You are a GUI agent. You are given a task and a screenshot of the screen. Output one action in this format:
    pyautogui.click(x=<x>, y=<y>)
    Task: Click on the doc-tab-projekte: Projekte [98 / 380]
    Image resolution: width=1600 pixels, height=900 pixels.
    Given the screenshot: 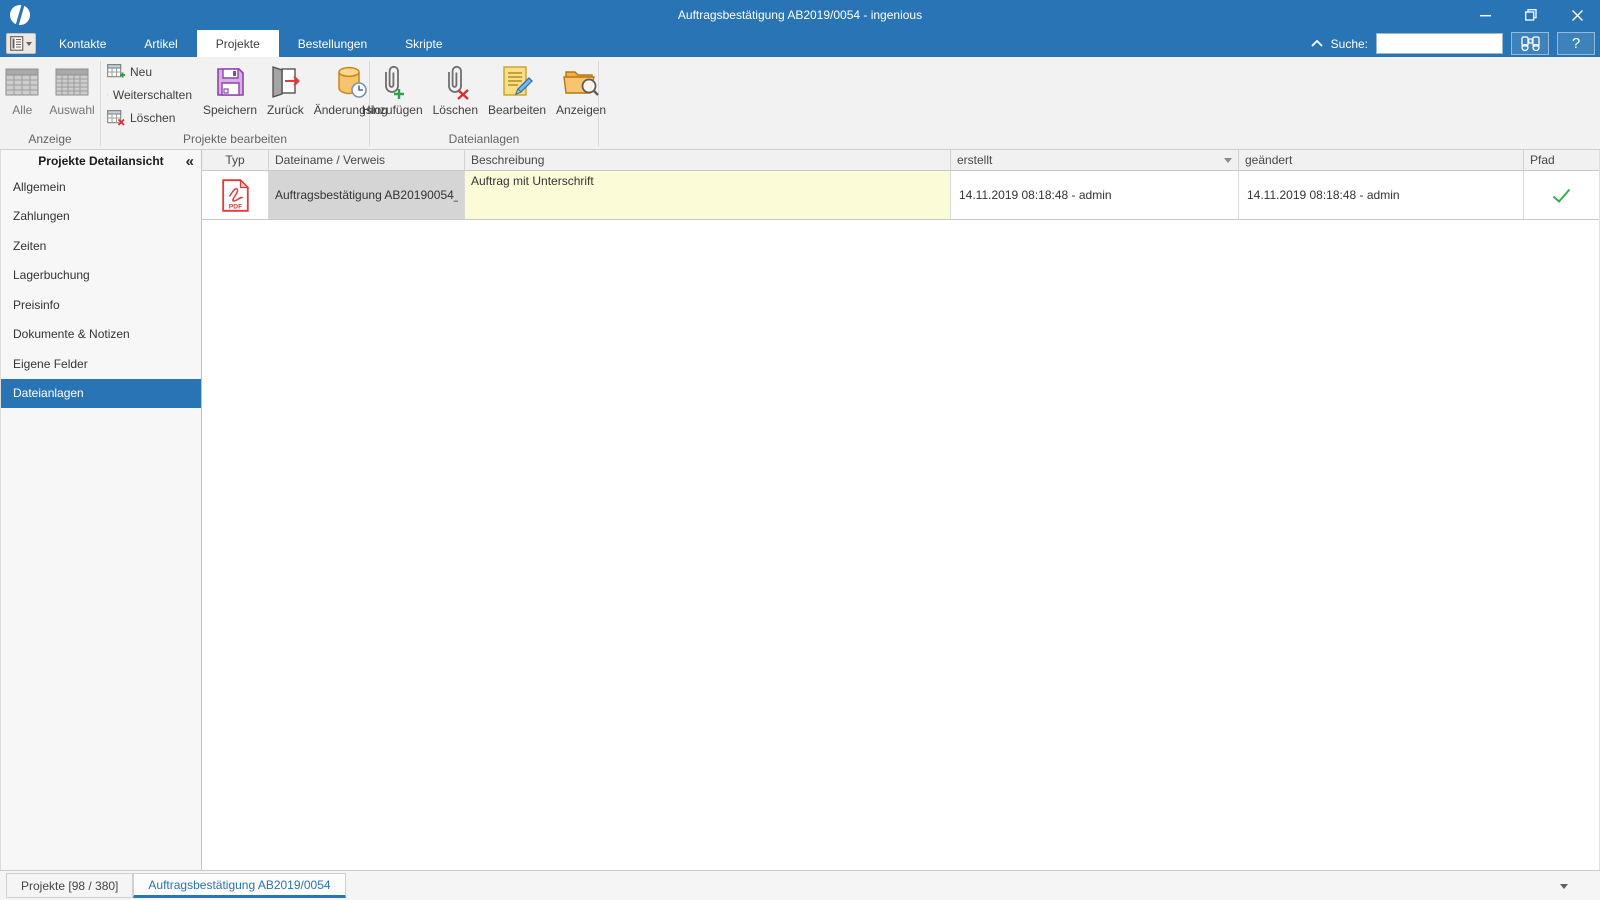 What is the action you would take?
    pyautogui.click(x=70, y=885)
    